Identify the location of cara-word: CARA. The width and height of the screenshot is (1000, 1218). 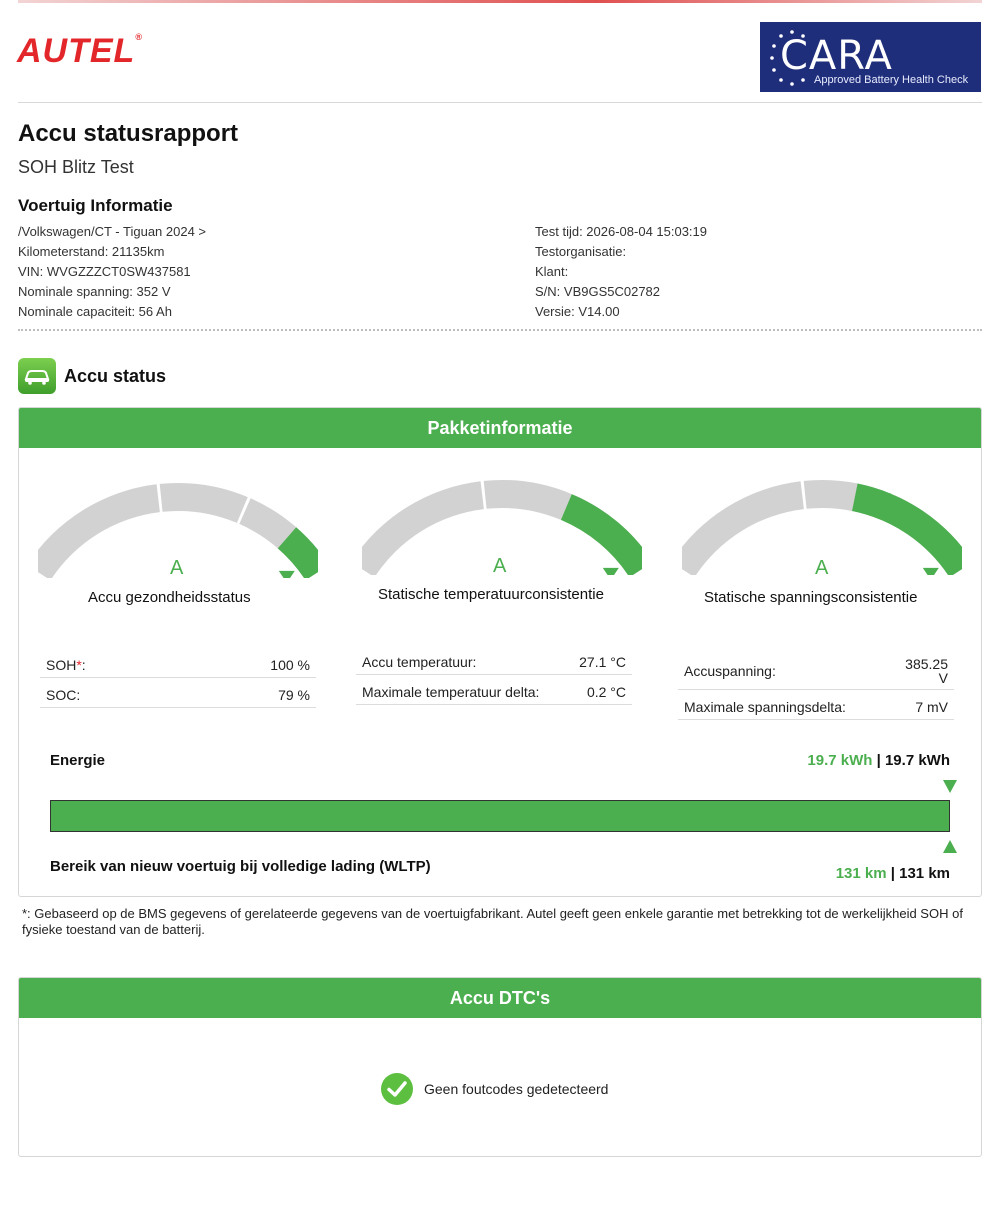
(836, 56).